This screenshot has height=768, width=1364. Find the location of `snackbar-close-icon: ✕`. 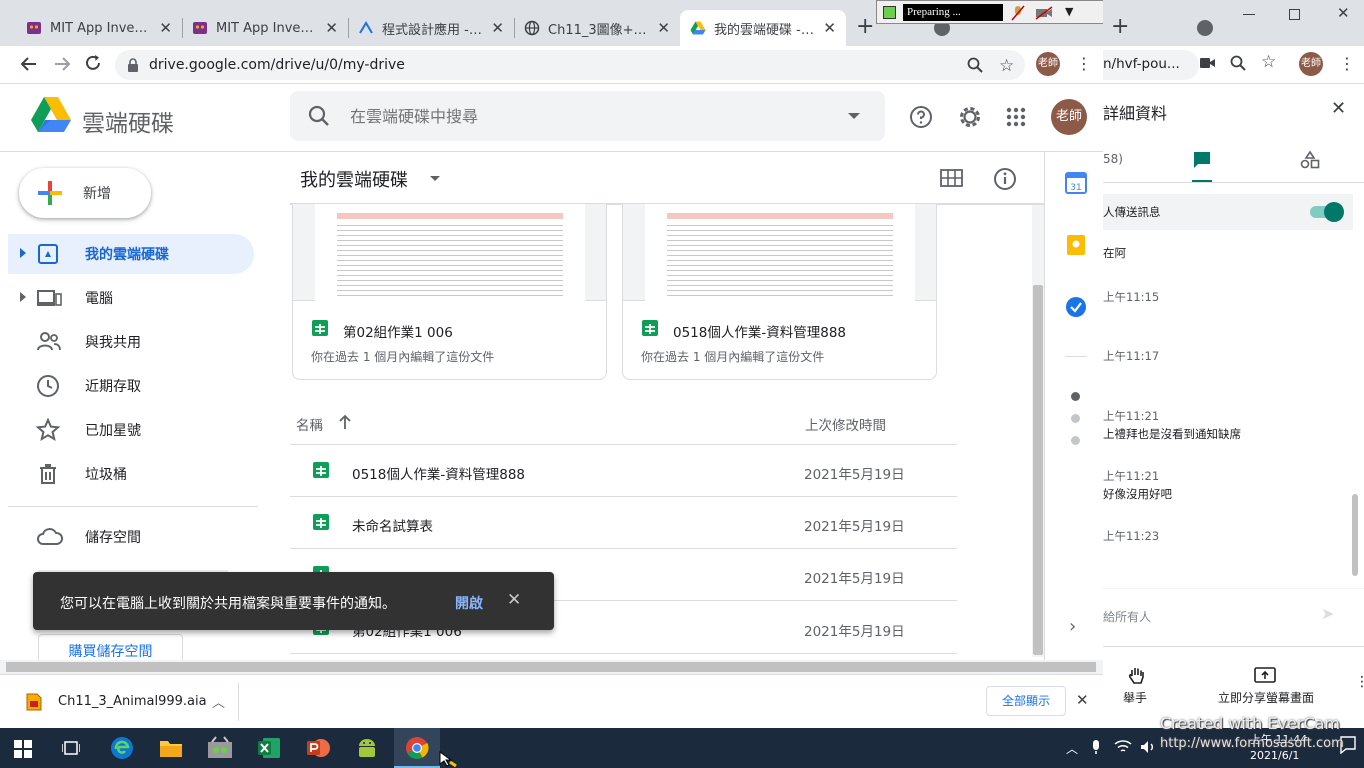

snackbar-close-icon: ✕ is located at coordinates (514, 600).